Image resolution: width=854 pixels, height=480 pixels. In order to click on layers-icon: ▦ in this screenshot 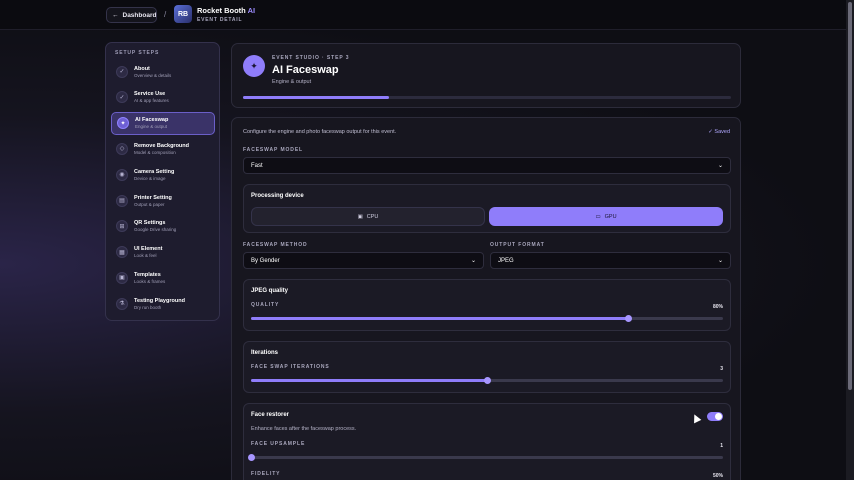, I will do `click(122, 252)`.